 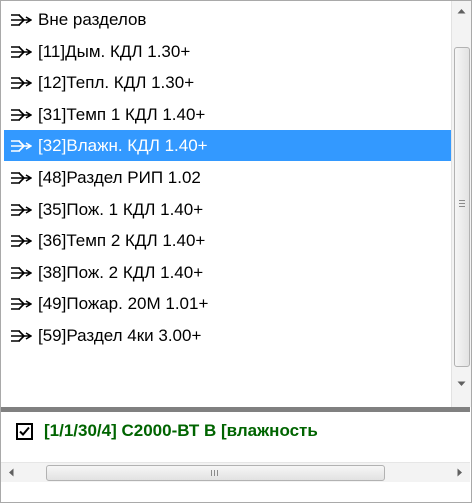 What do you see at coordinates (235, 491) in the screenshot?
I see `bottom-margin` at bounding box center [235, 491].